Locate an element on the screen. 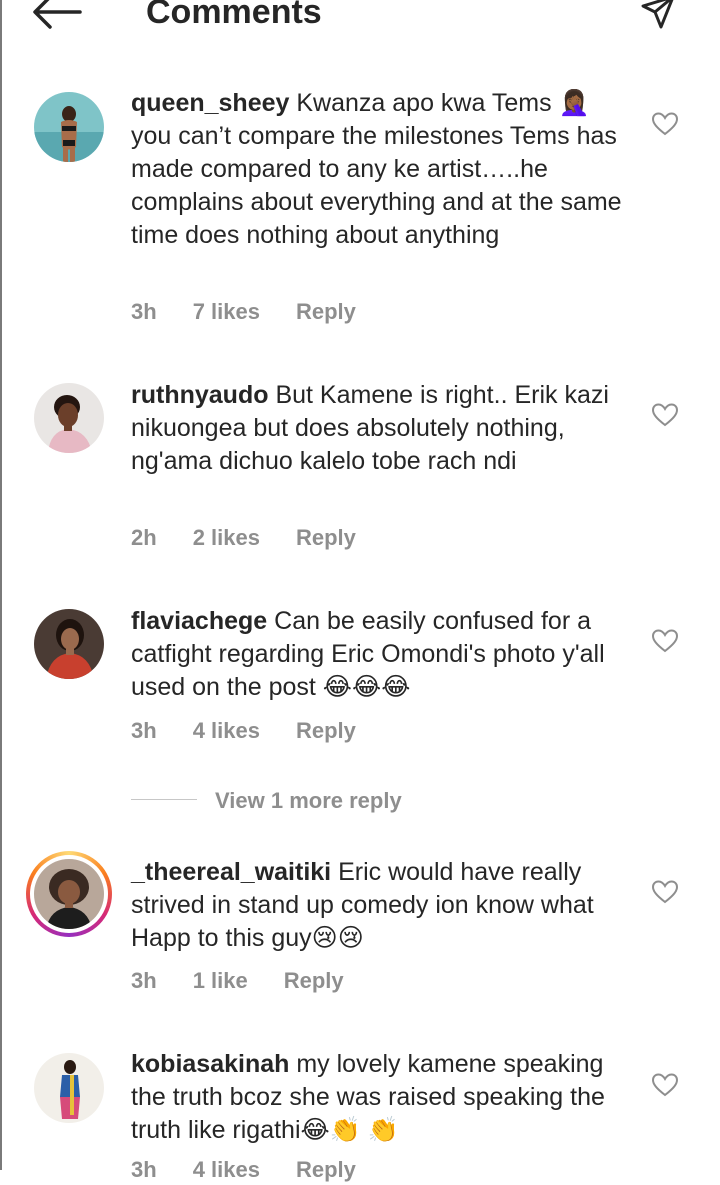 This screenshot has height=1185, width=720. reply-thread-line is located at coordinates (164, 799).